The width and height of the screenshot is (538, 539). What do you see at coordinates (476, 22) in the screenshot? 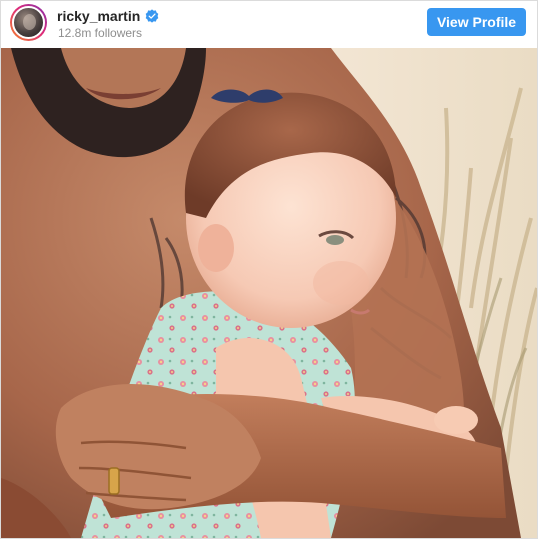
I see `view-profile-button: View Profile` at bounding box center [476, 22].